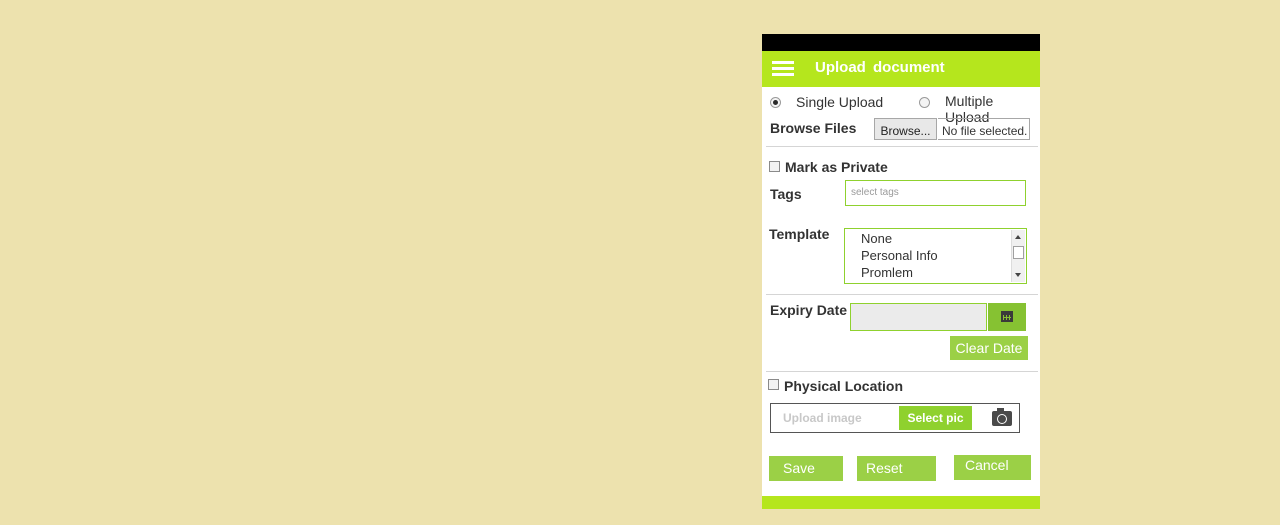 The image size is (1280, 525). Describe the element at coordinates (836, 167) in the screenshot. I see `private-label: Mark as Private` at that location.